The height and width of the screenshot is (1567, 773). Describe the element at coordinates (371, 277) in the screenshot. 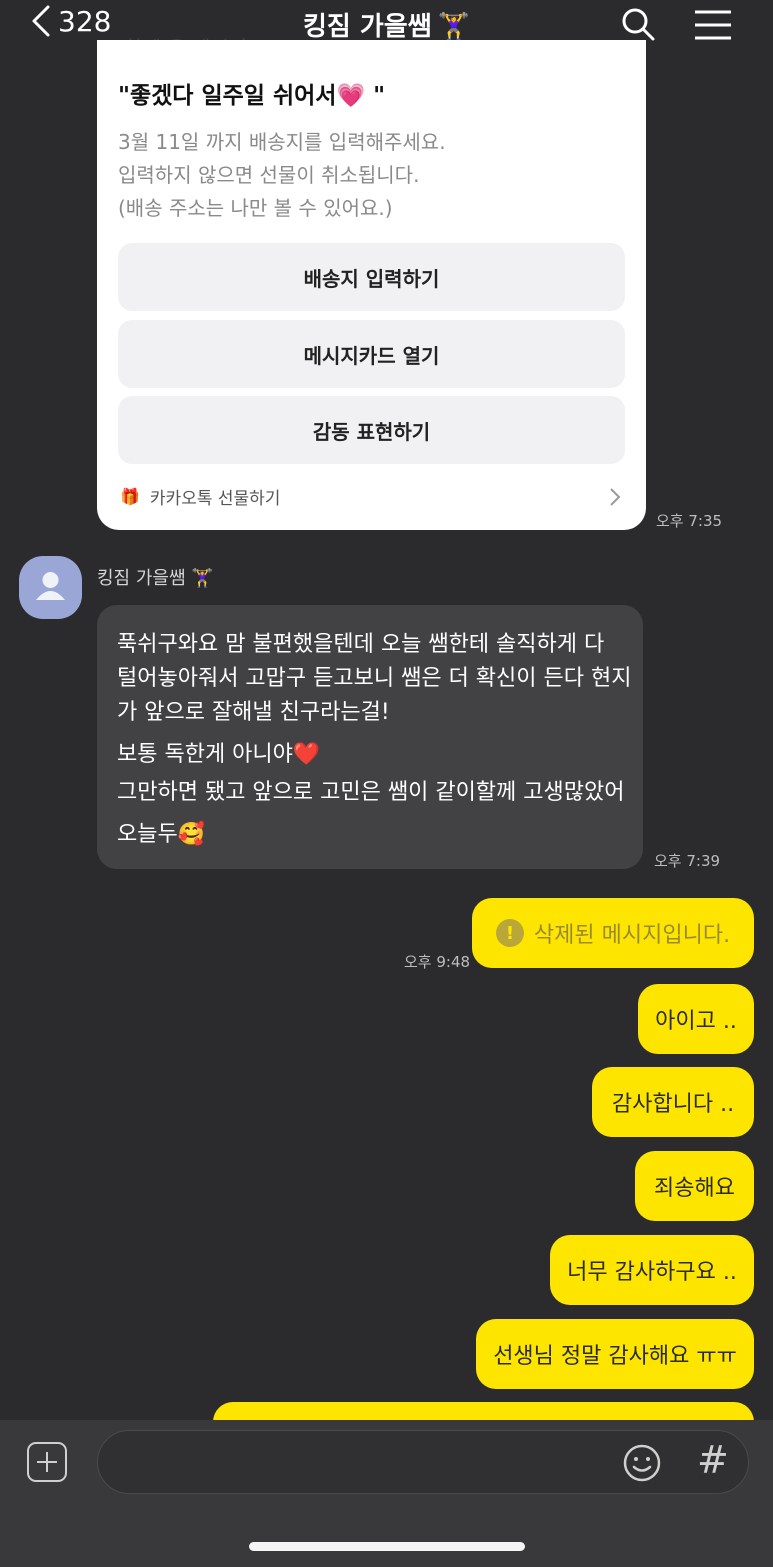

I see `enter-address-button: 배송지 입력하기` at that location.